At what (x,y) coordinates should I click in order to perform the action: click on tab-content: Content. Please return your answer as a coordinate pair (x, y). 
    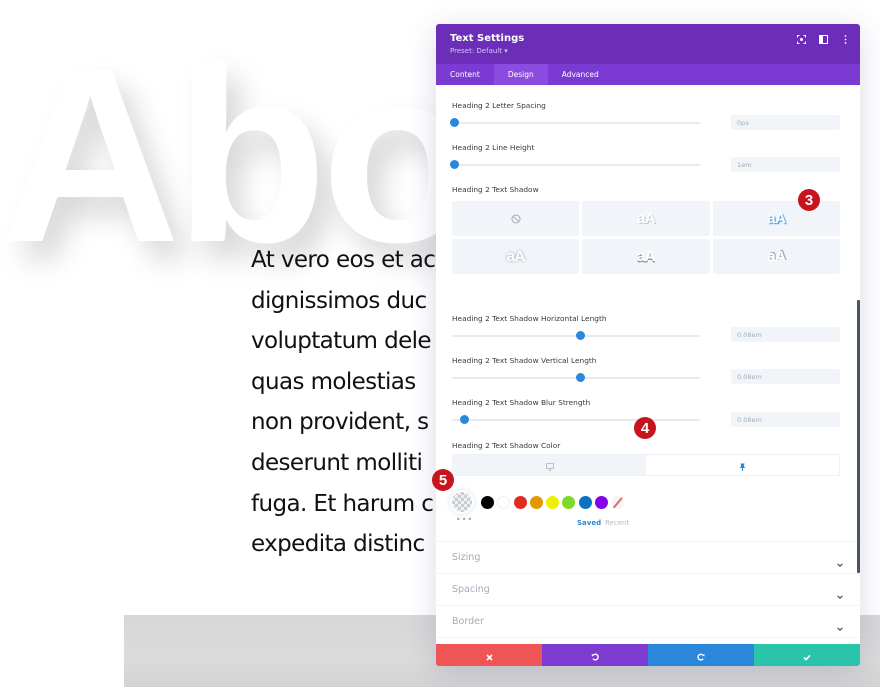
    Looking at the image, I should click on (465, 74).